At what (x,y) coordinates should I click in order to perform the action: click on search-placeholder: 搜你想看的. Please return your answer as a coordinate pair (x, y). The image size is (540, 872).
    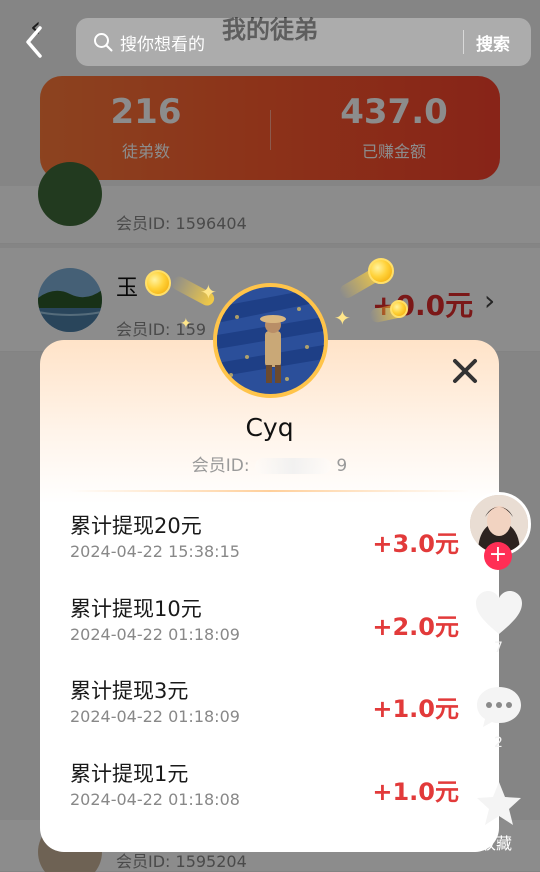
    Looking at the image, I should click on (162, 42).